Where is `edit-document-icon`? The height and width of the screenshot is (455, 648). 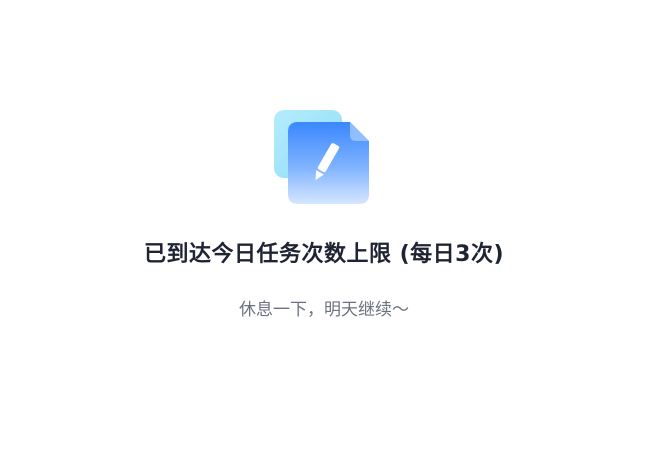
edit-document-icon is located at coordinates (323, 157).